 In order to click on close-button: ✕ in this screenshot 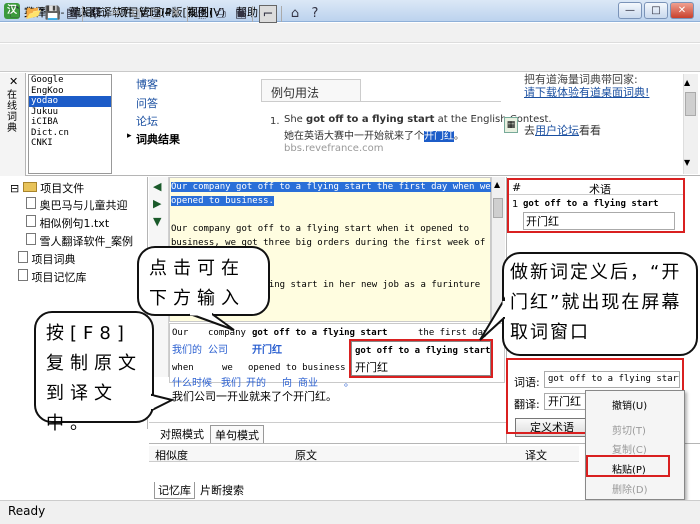, I will do `click(682, 10)`.